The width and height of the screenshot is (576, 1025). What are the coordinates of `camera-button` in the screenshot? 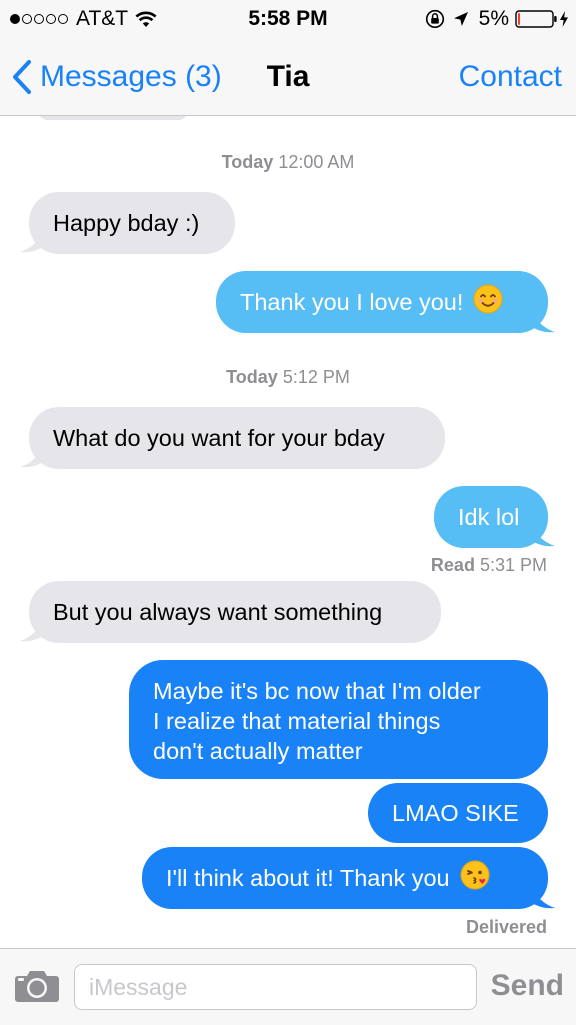 It's located at (37, 988).